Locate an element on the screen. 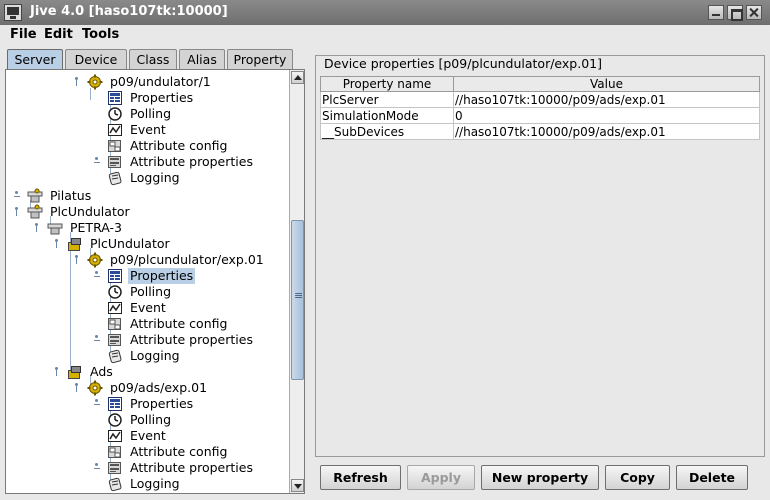 Image resolution: width=770 pixels, height=500 pixels. table-row: SimulationMode 0 is located at coordinates (540, 115).